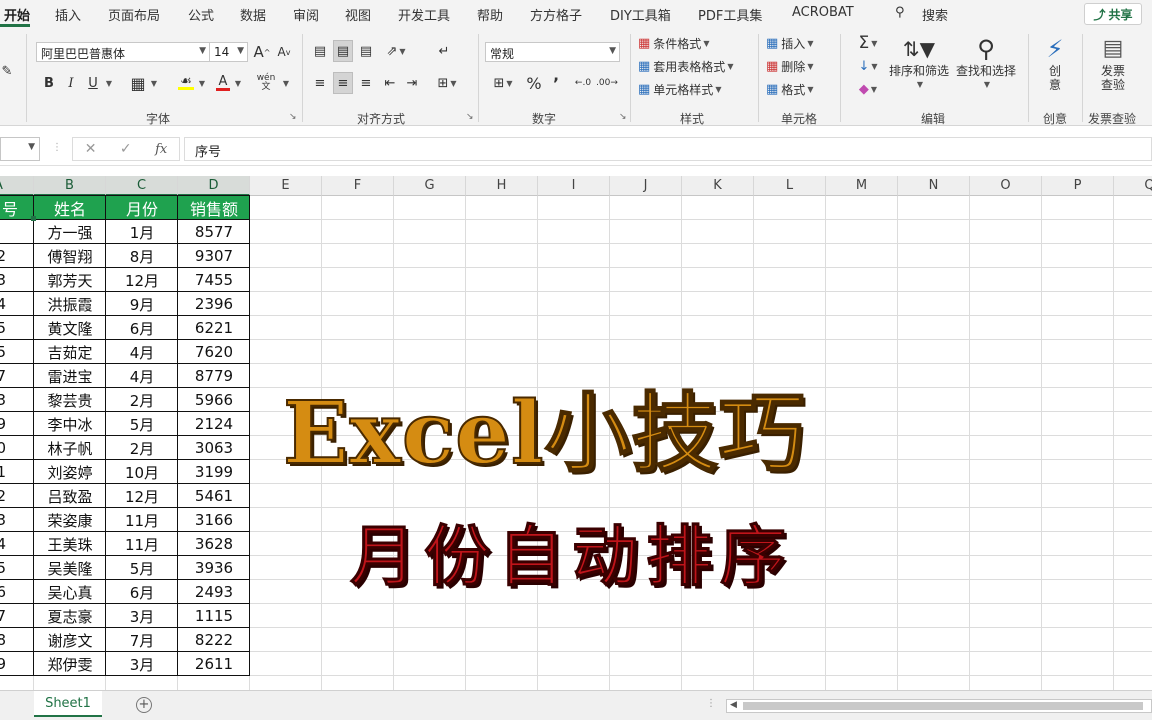 This screenshot has width=1152, height=720. What do you see at coordinates (919, 63) in the screenshot?
I see `sort-filter-button: ⇅▼ 排序和筛选 ▼` at bounding box center [919, 63].